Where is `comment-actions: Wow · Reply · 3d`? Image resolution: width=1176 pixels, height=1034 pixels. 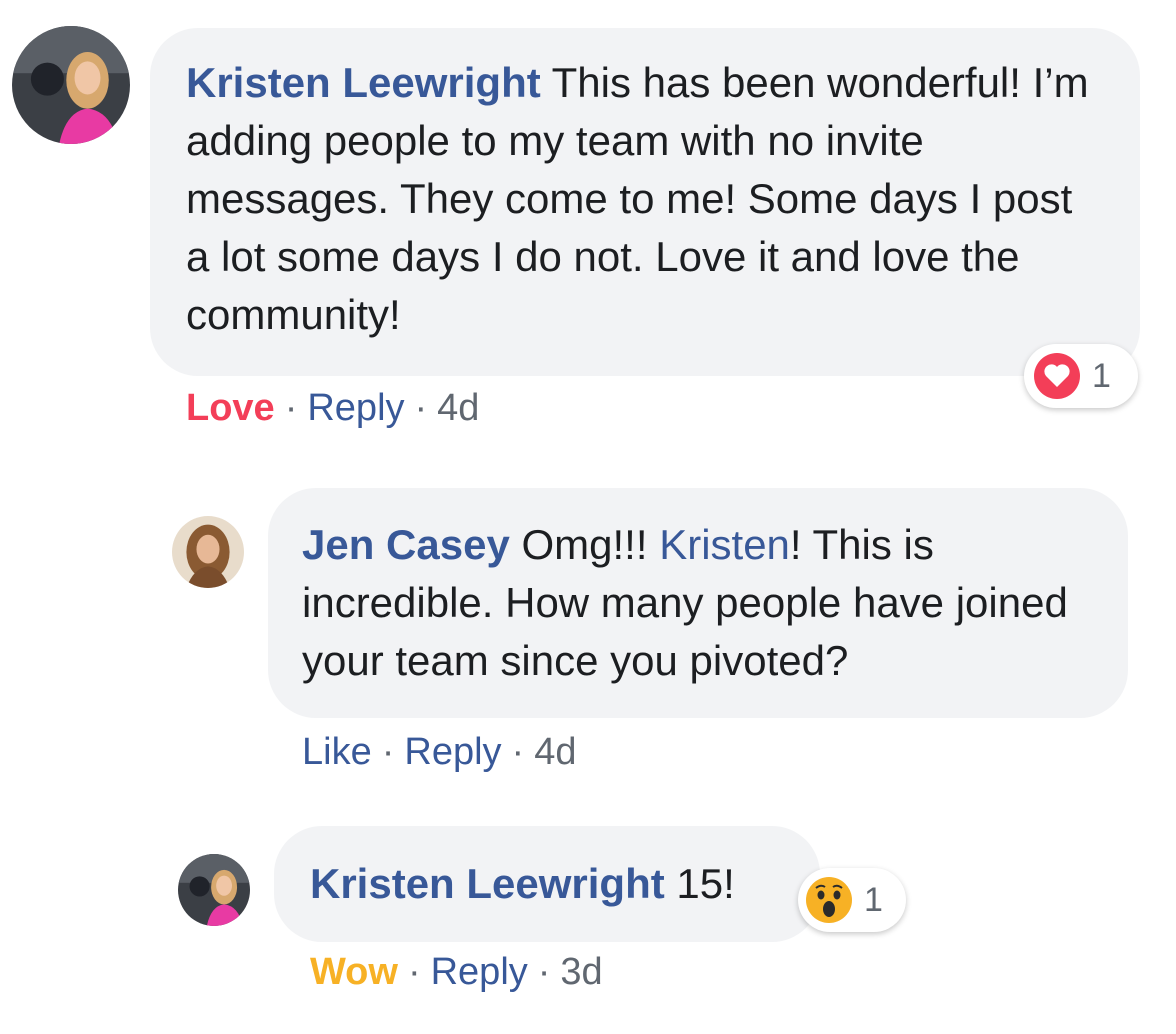 comment-actions: Wow · Reply · 3d is located at coordinates (456, 972).